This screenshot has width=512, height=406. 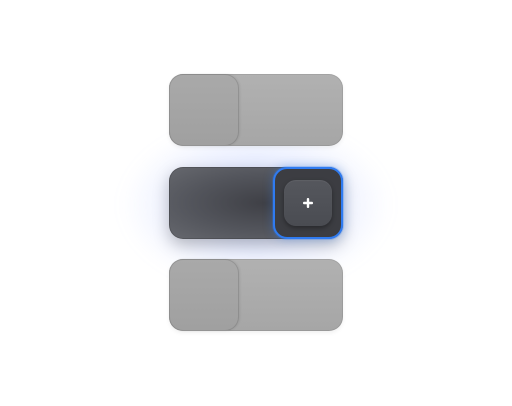 I want to click on toggle-switch-top, so click(x=256, y=110).